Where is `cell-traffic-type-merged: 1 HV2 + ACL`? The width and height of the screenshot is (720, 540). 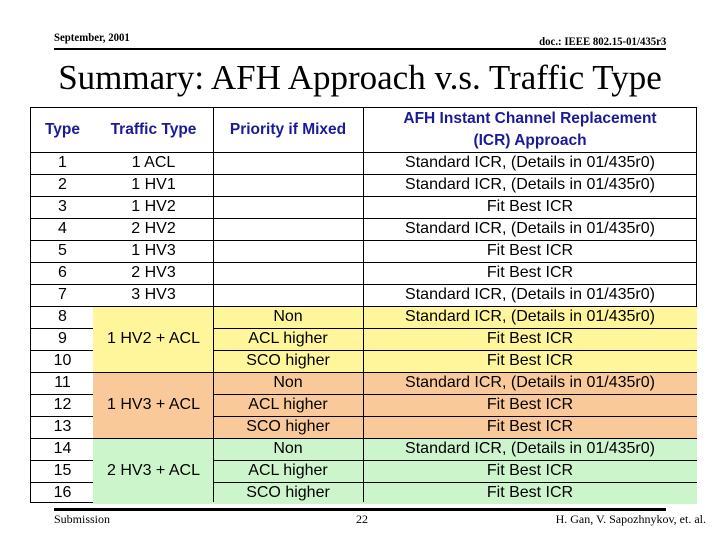 cell-traffic-type-merged: 1 HV2 + ACL is located at coordinates (153, 338).